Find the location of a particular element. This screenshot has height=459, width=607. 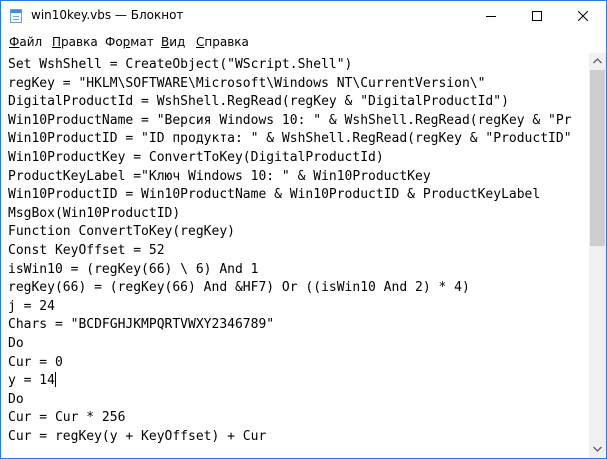

menu-help: Справка is located at coordinates (222, 42).